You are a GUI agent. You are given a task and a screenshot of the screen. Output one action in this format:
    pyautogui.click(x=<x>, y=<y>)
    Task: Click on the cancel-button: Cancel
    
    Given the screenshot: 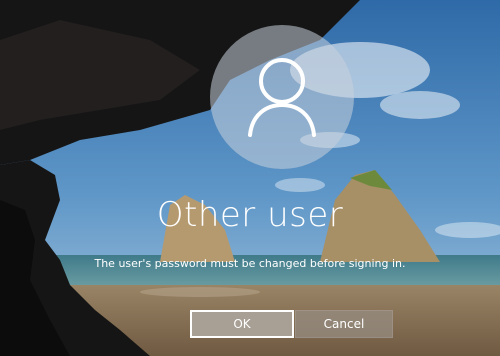 What is the action you would take?
    pyautogui.click(x=344, y=324)
    